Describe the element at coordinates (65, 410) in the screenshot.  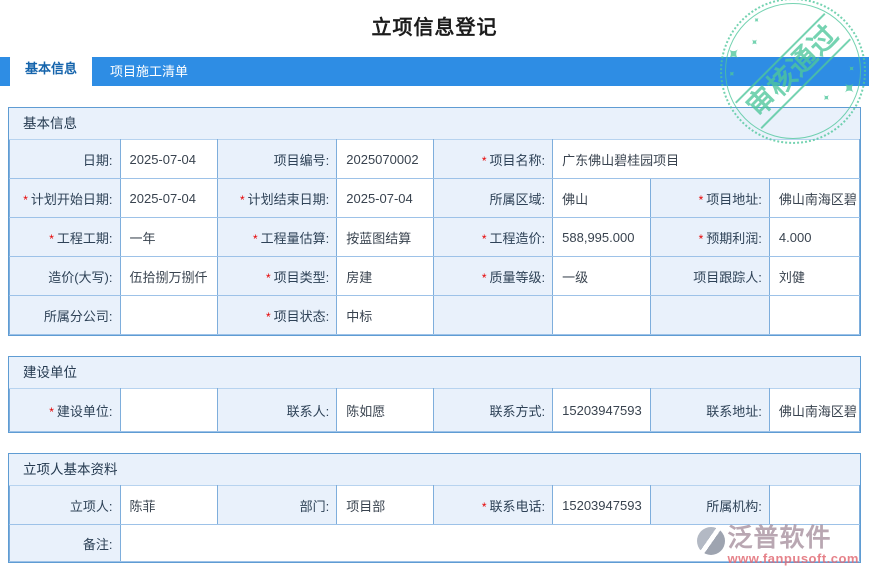
I see `construction-unit-label: * 建设单位:` at that location.